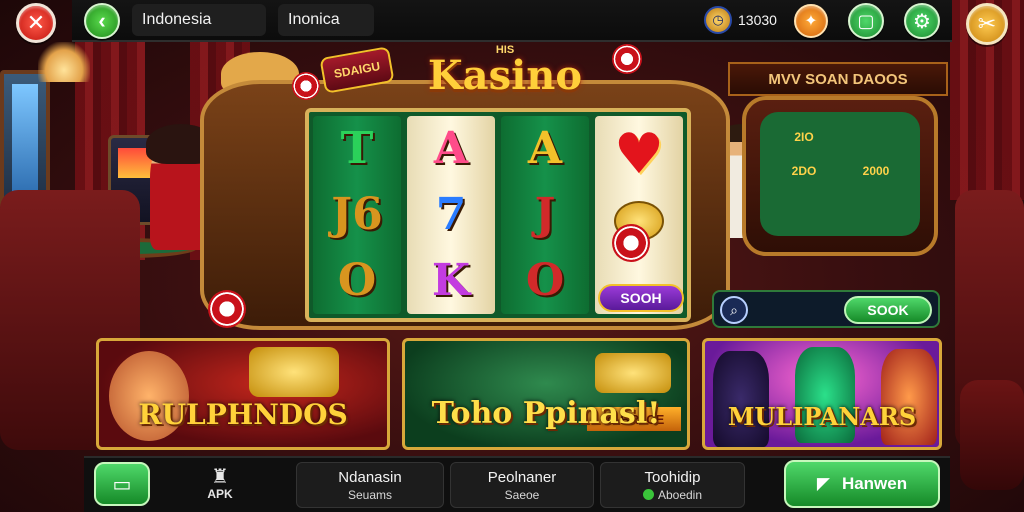 Image resolution: width=1024 pixels, height=512 pixels. Describe the element at coordinates (199, 20) in the screenshot. I see `tab-country: Indonesia` at that location.